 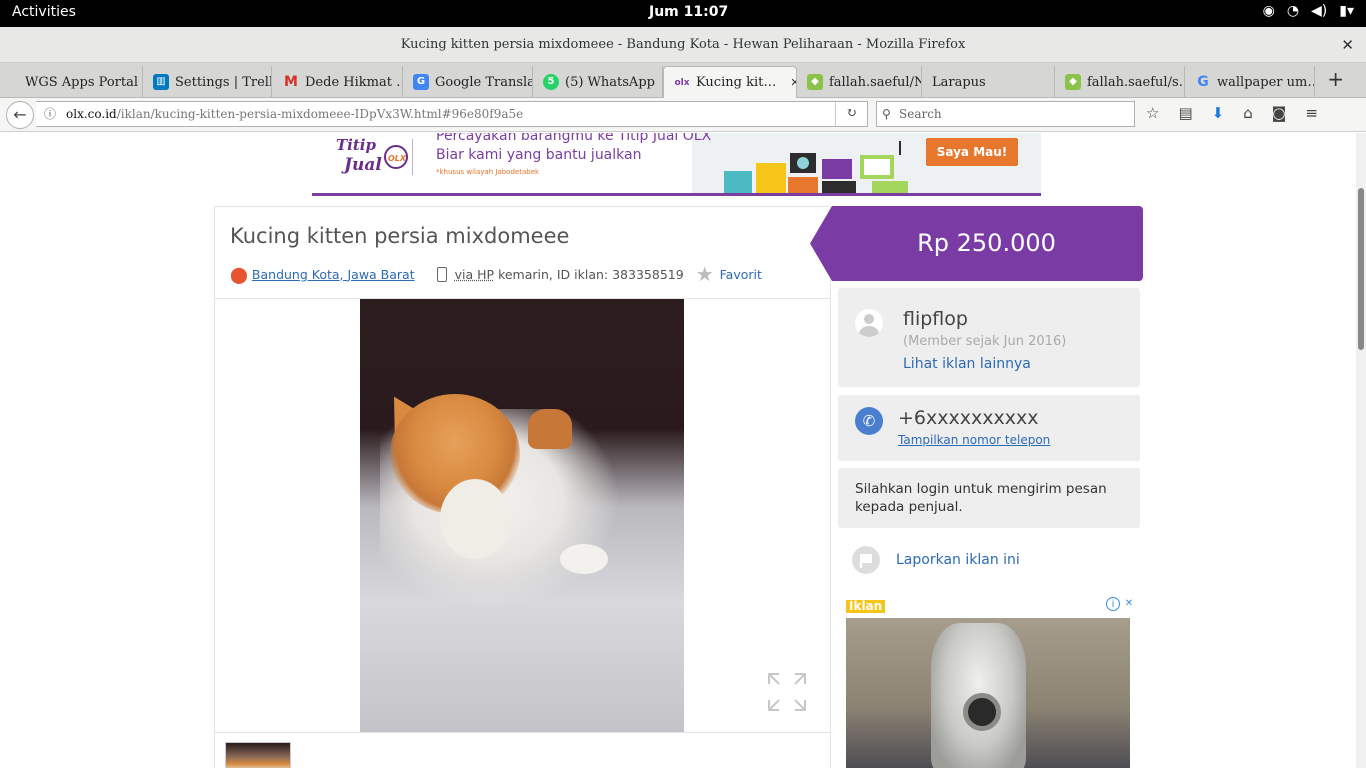 I want to click on show-phone-link: Tampilkan nomor telepon, so click(x=974, y=440).